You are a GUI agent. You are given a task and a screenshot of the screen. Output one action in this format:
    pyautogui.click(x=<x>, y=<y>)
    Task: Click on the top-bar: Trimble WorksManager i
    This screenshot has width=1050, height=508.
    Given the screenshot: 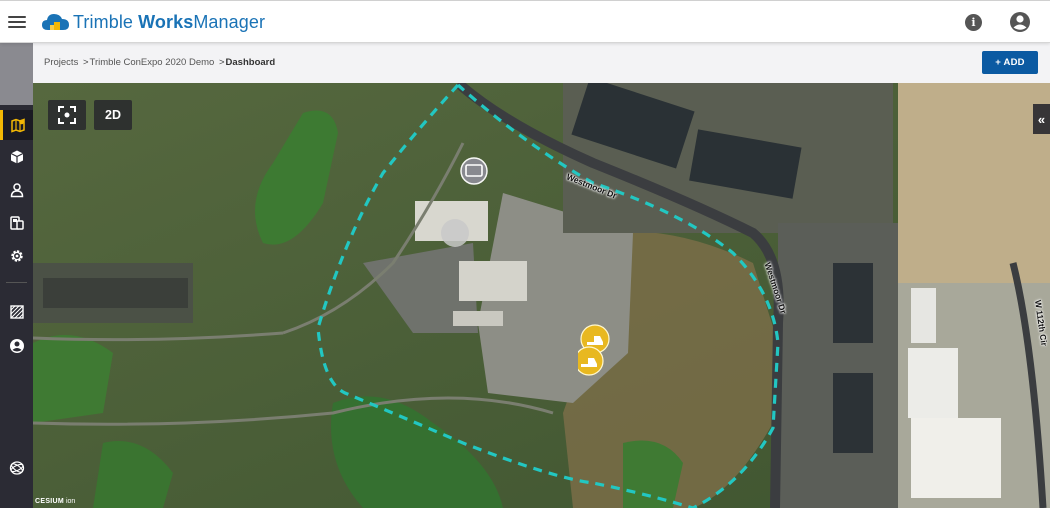 What is the action you would take?
    pyautogui.click(x=525, y=21)
    